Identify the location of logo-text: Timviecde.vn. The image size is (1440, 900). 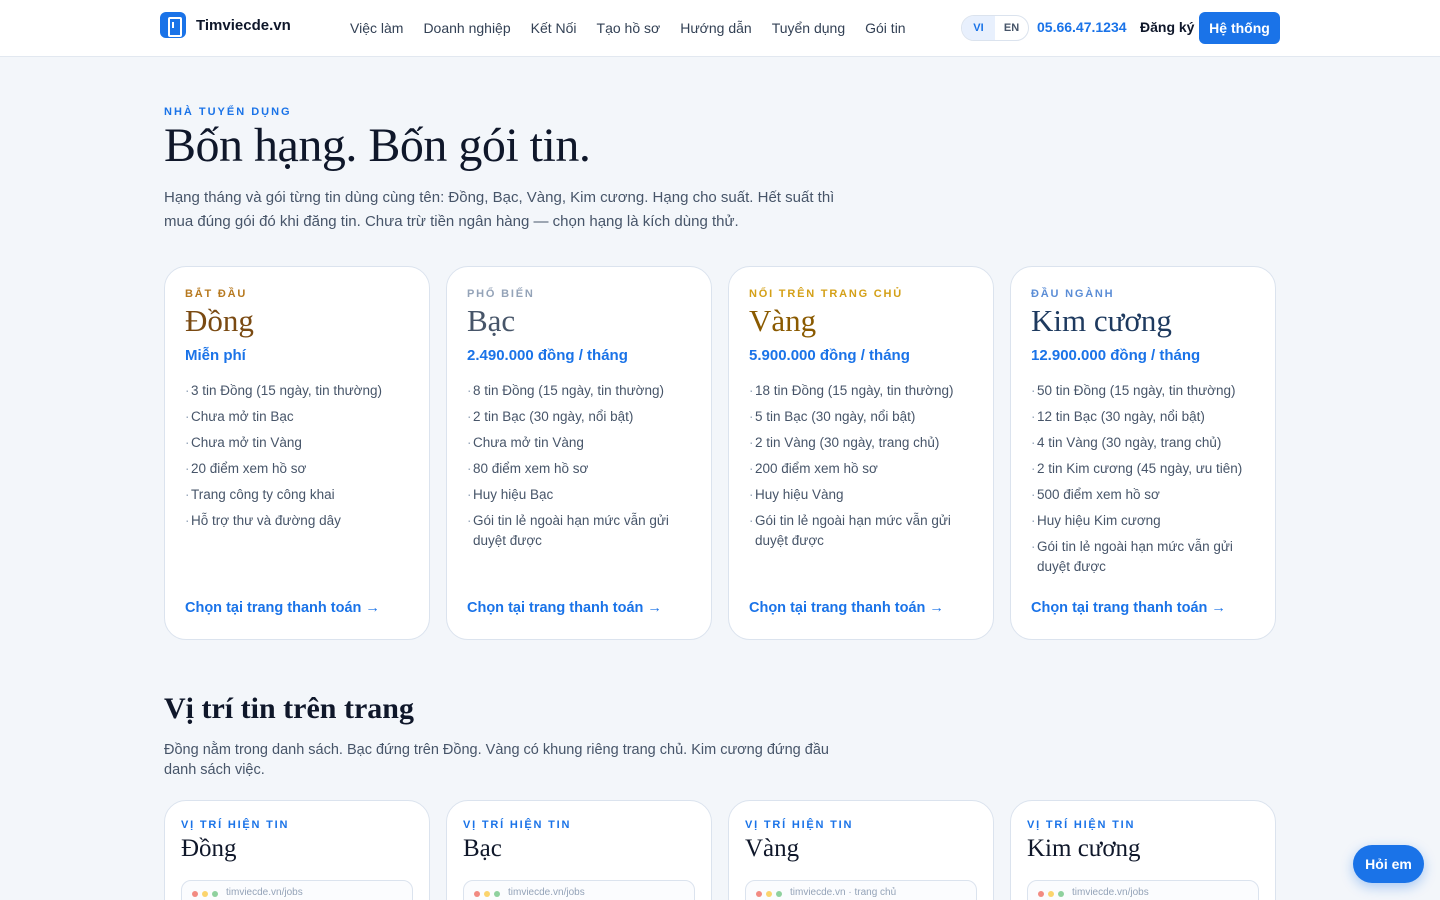
(243, 25).